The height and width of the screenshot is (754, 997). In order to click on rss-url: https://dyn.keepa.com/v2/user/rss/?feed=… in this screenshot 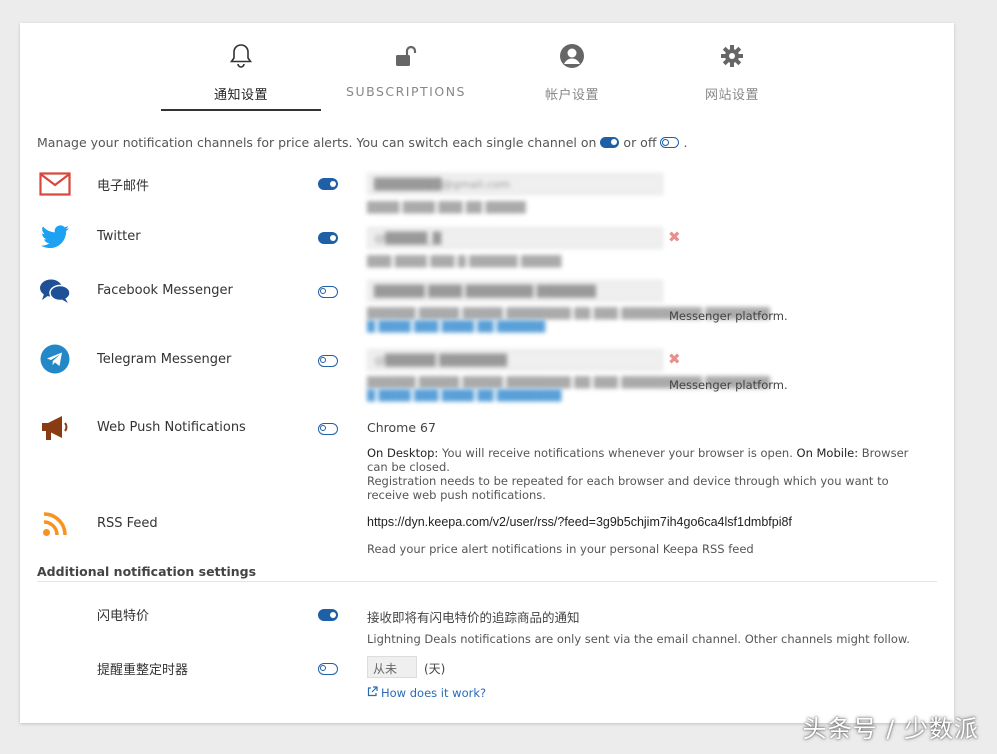, I will do `click(579, 522)`.